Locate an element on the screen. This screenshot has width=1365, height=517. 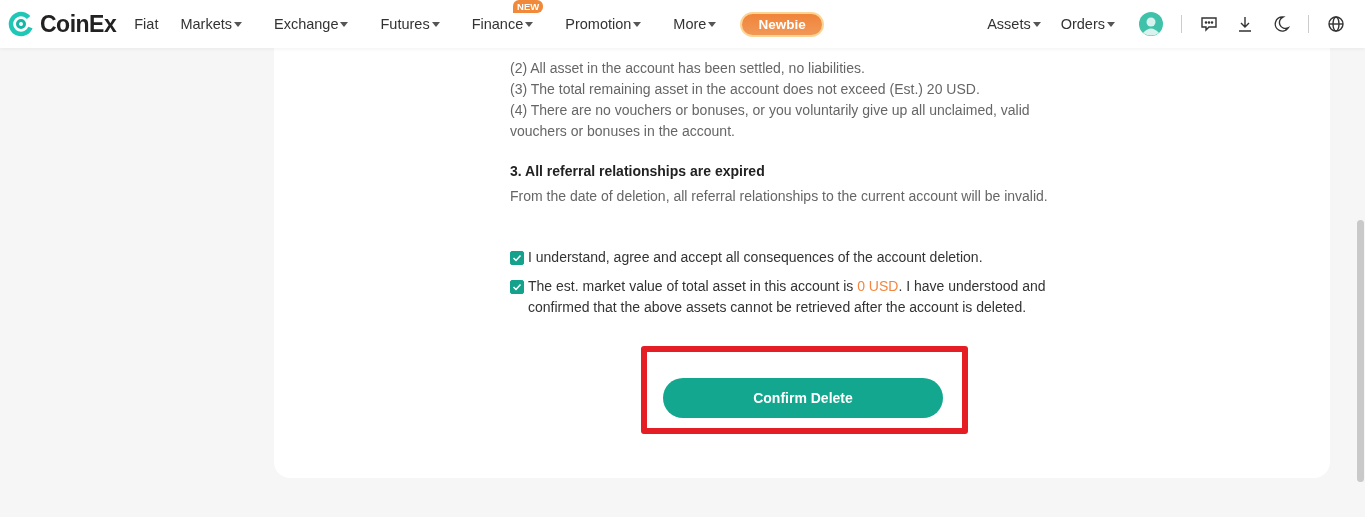
globe-icon is located at coordinates (1336, 24).